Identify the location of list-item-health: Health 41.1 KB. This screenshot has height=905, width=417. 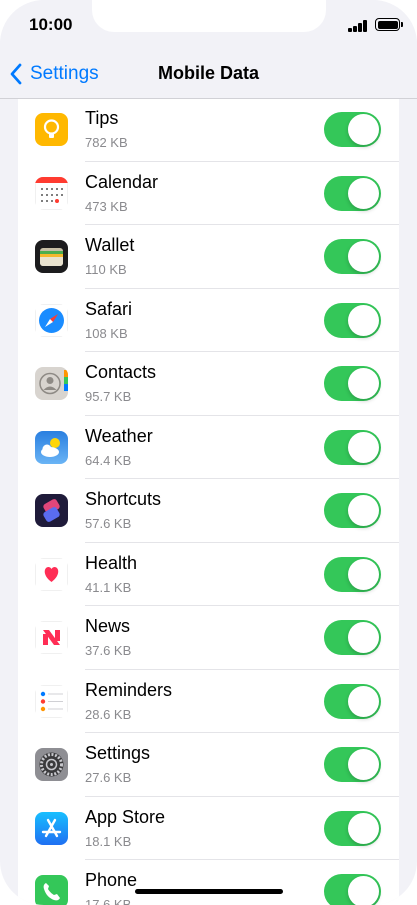
(208, 574).